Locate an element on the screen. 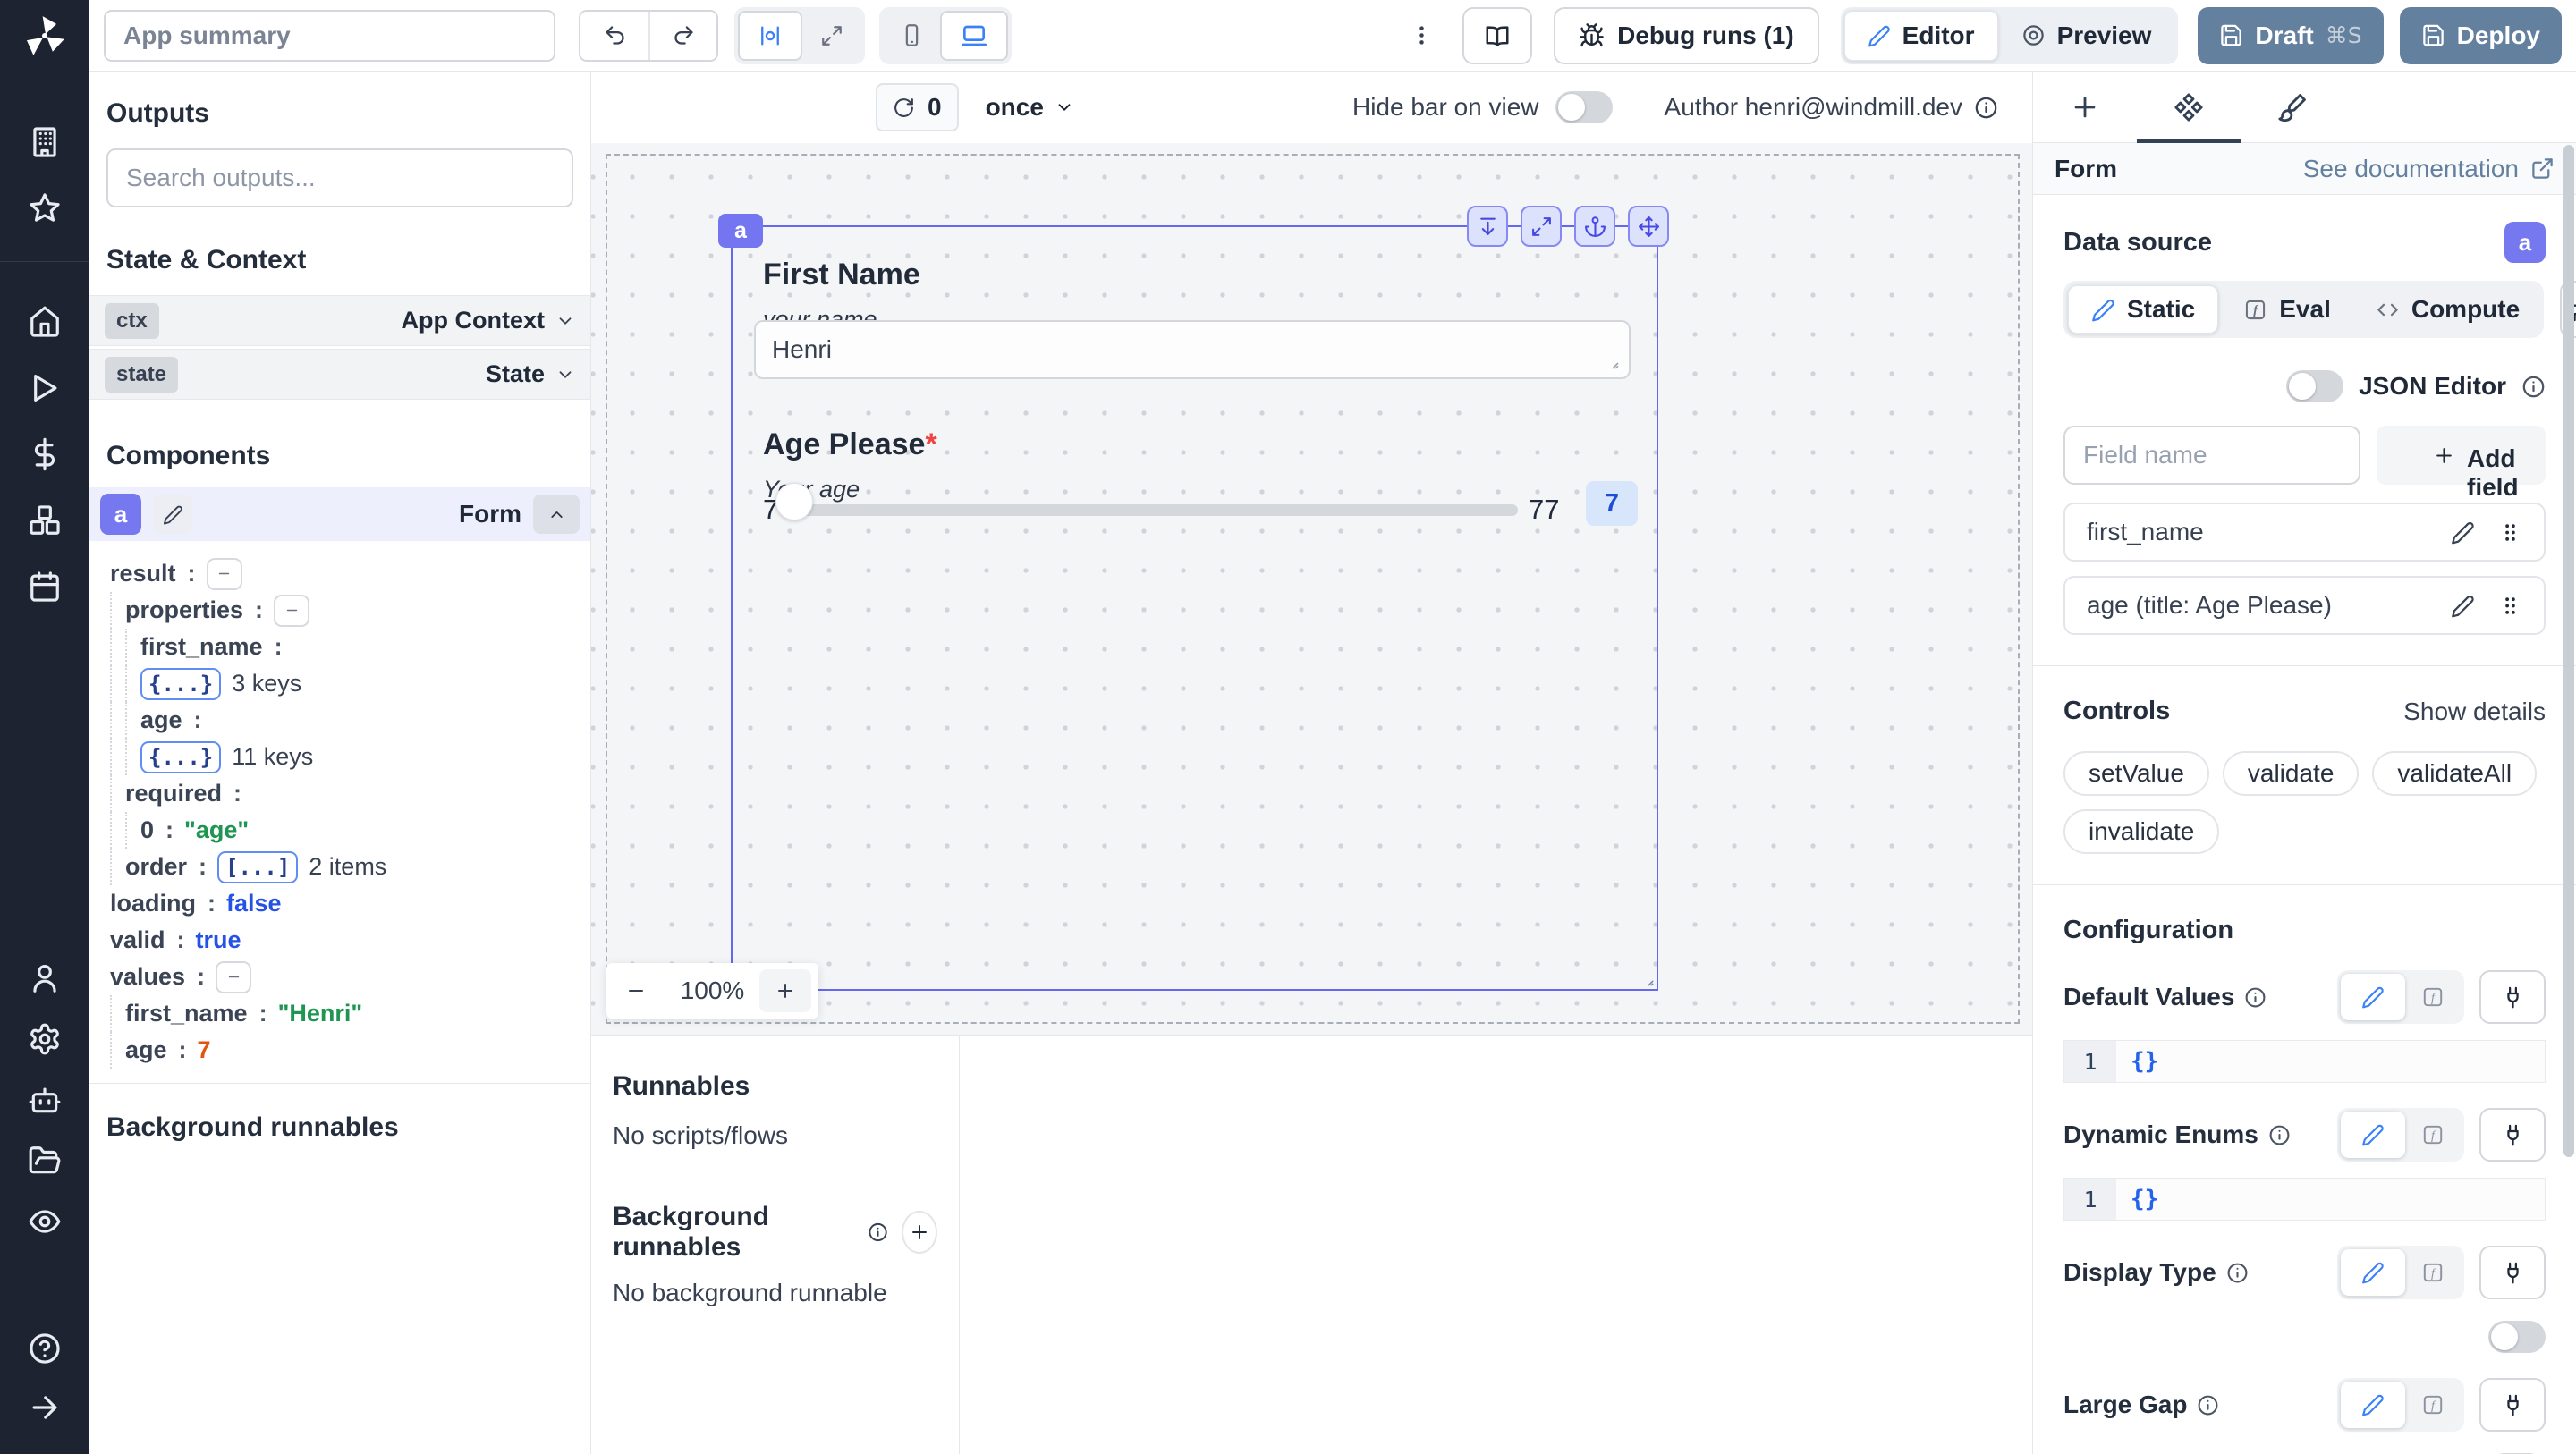 This screenshot has width=2576, height=1454. tree-value-row: {...} 3 keys is located at coordinates (339, 683).